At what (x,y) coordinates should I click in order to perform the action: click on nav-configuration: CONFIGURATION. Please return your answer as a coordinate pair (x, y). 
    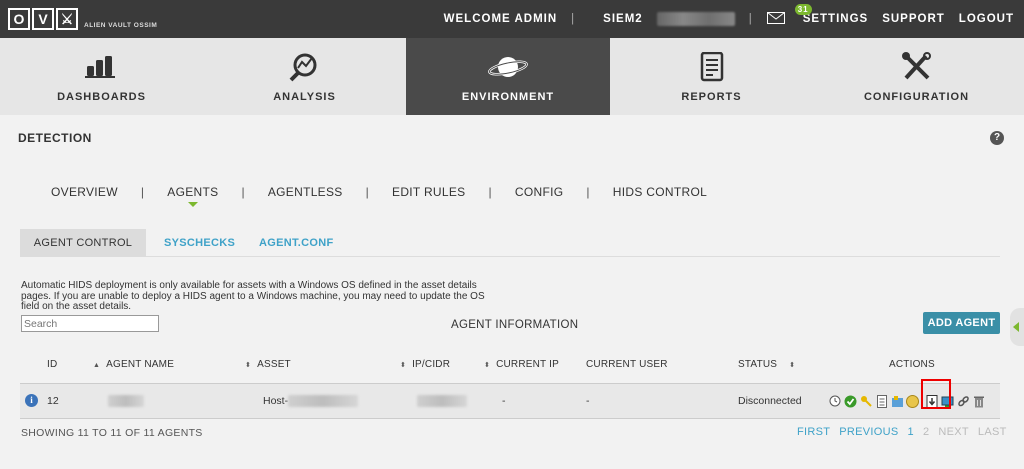
    Looking at the image, I should click on (916, 76).